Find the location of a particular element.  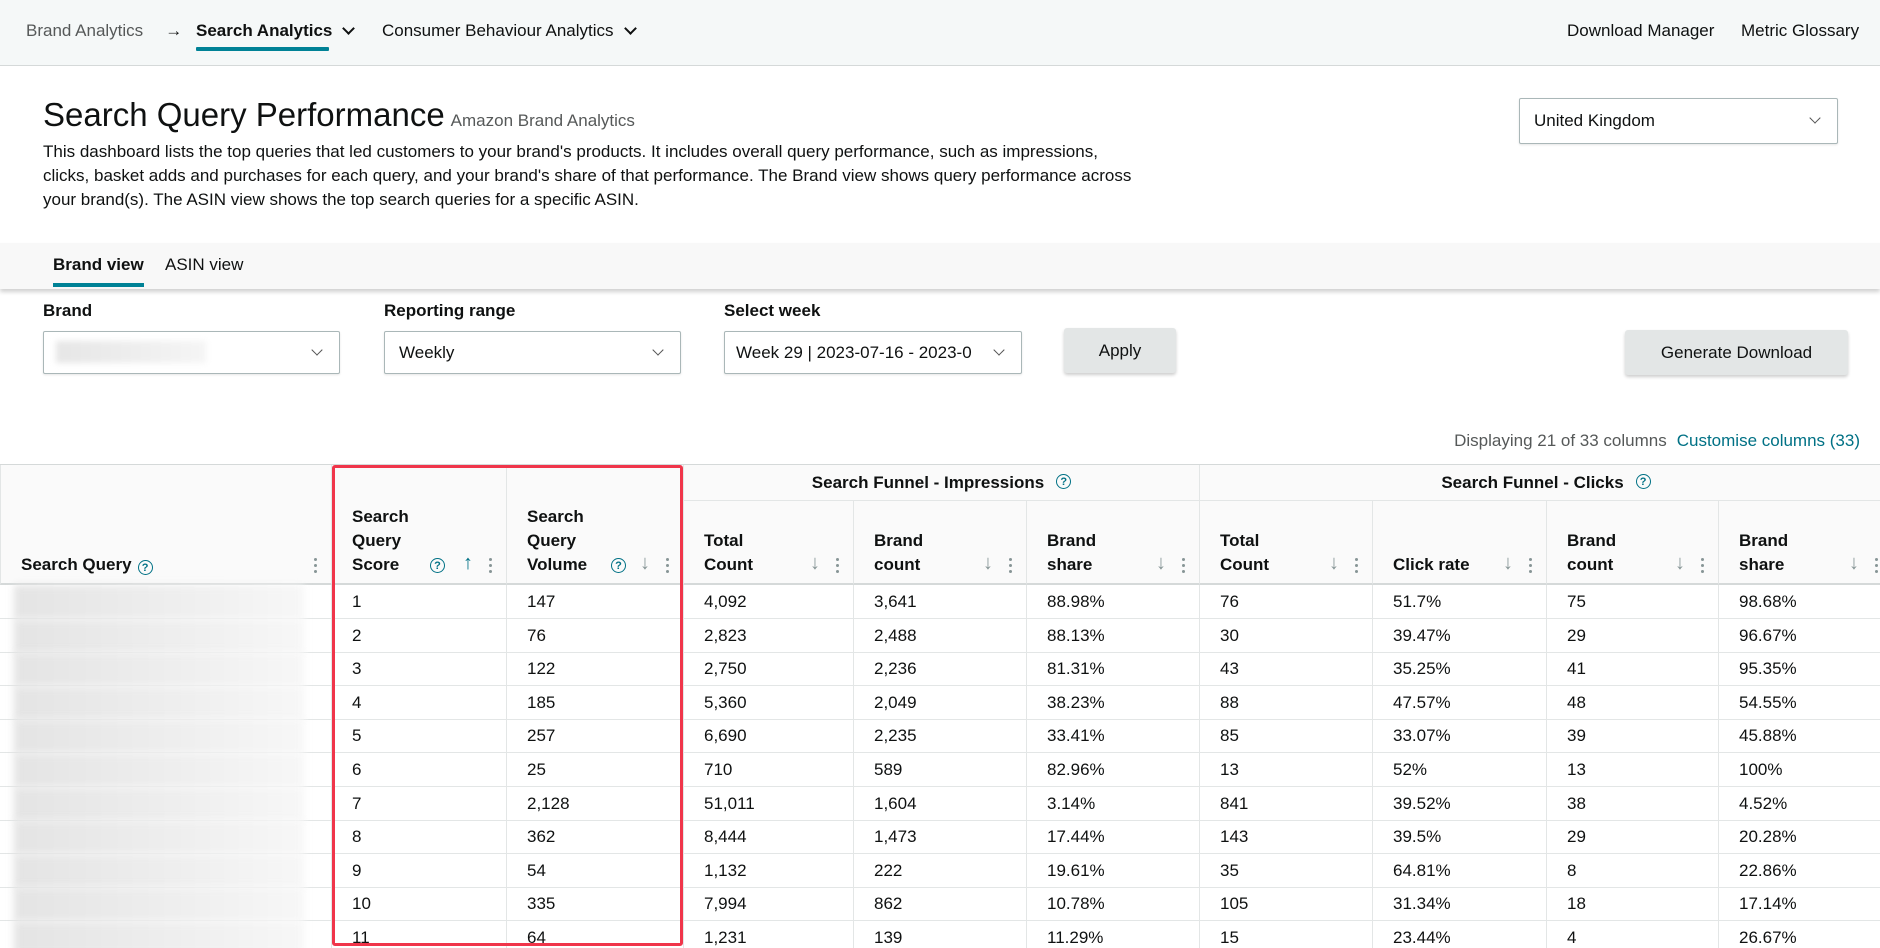

table-cell: 6,690 is located at coordinates (768, 736).